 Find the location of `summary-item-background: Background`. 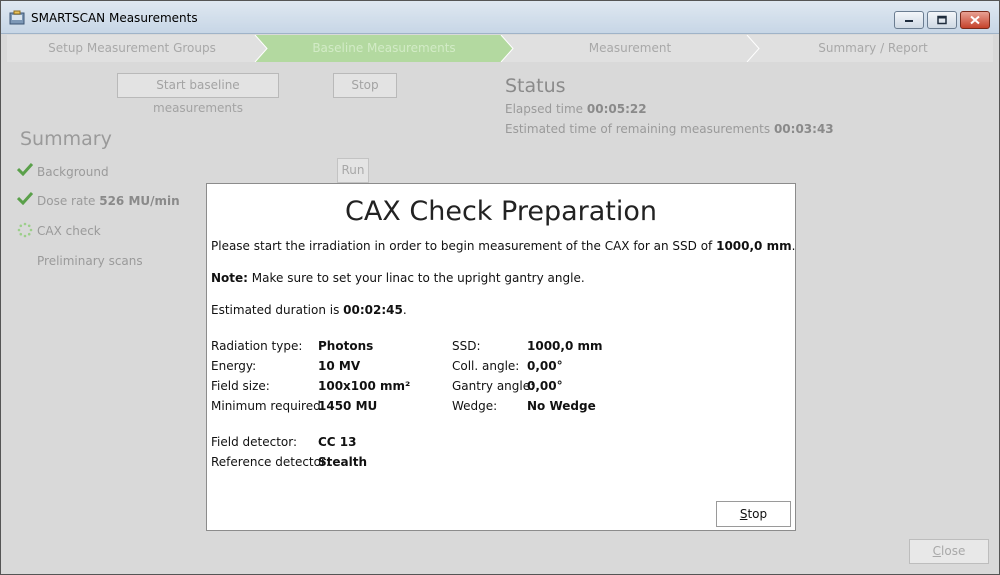

summary-item-background: Background is located at coordinates (73, 172).